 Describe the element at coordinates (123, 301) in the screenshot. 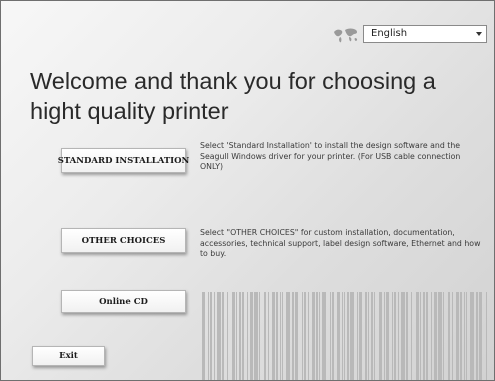

I see `online-cd-button: Online CD` at that location.